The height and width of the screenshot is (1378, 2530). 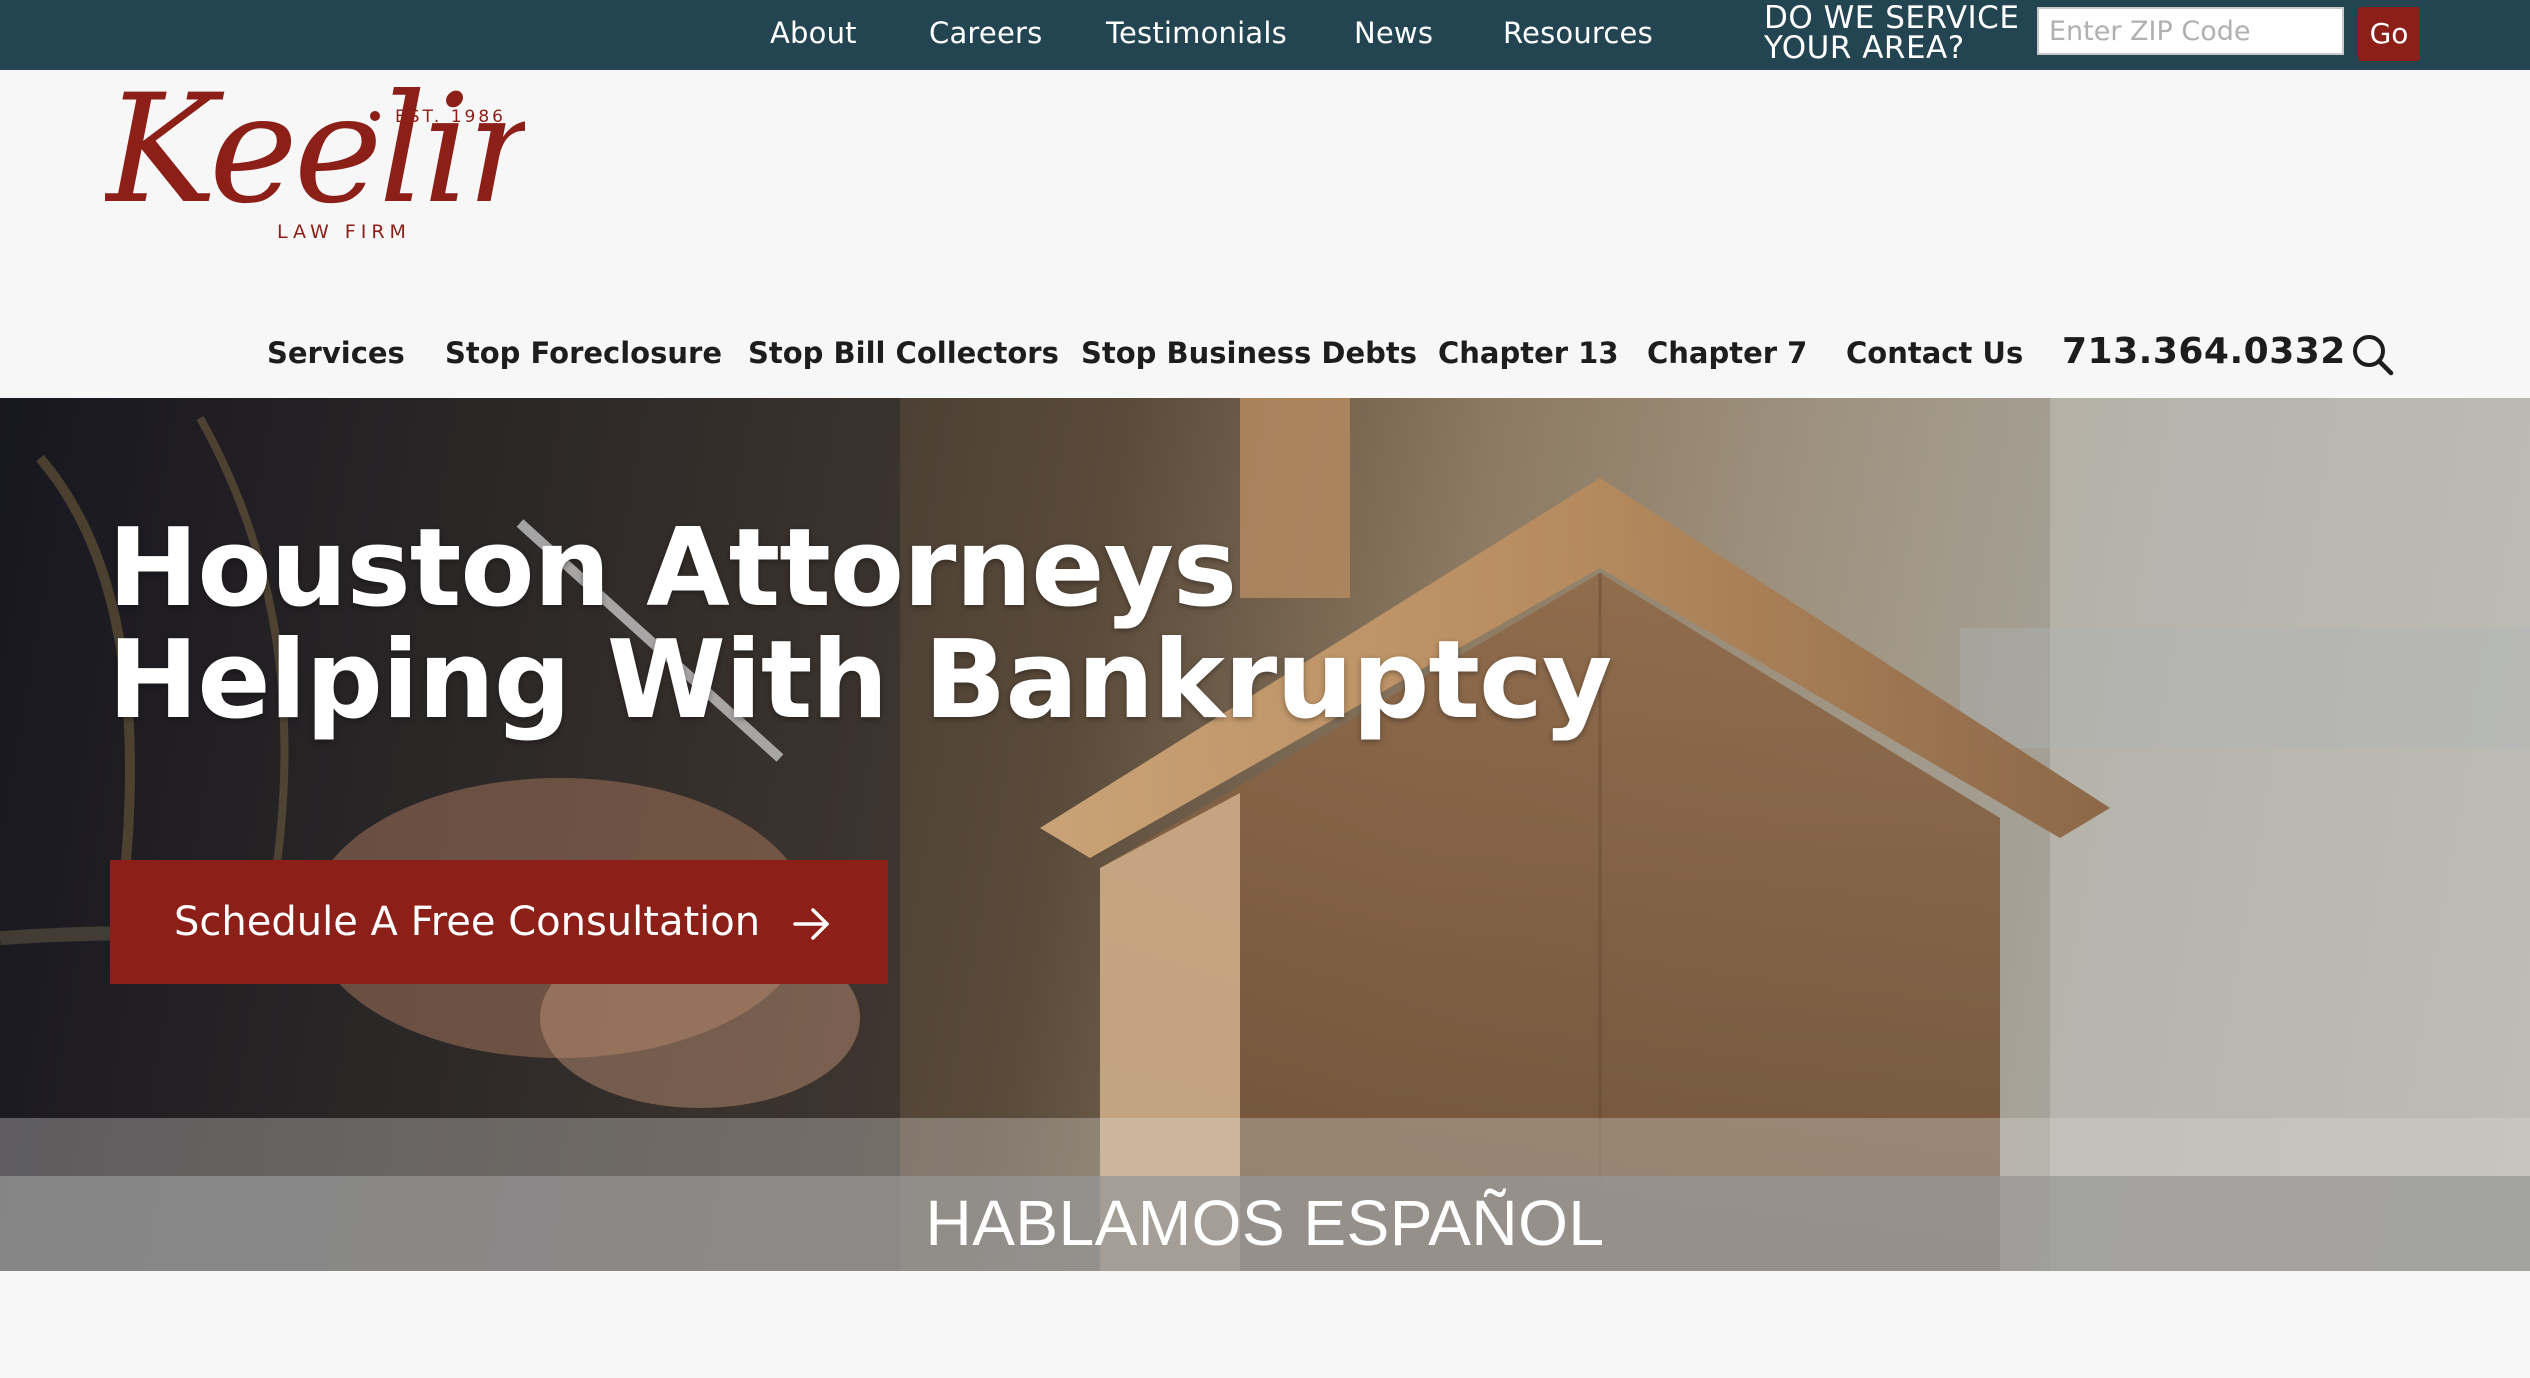 I want to click on schedule-consultation-button: Schedule A Free Consultation, so click(x=499, y=922).